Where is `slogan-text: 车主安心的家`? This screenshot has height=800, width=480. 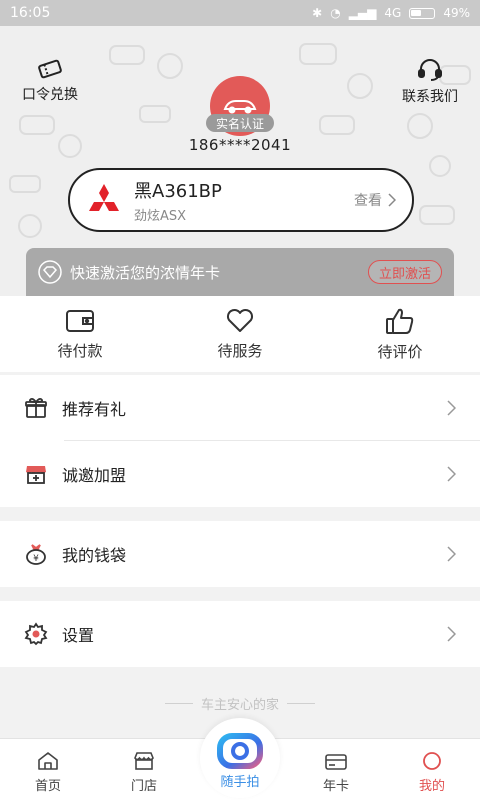 slogan-text: 车主安心的家 is located at coordinates (239, 705).